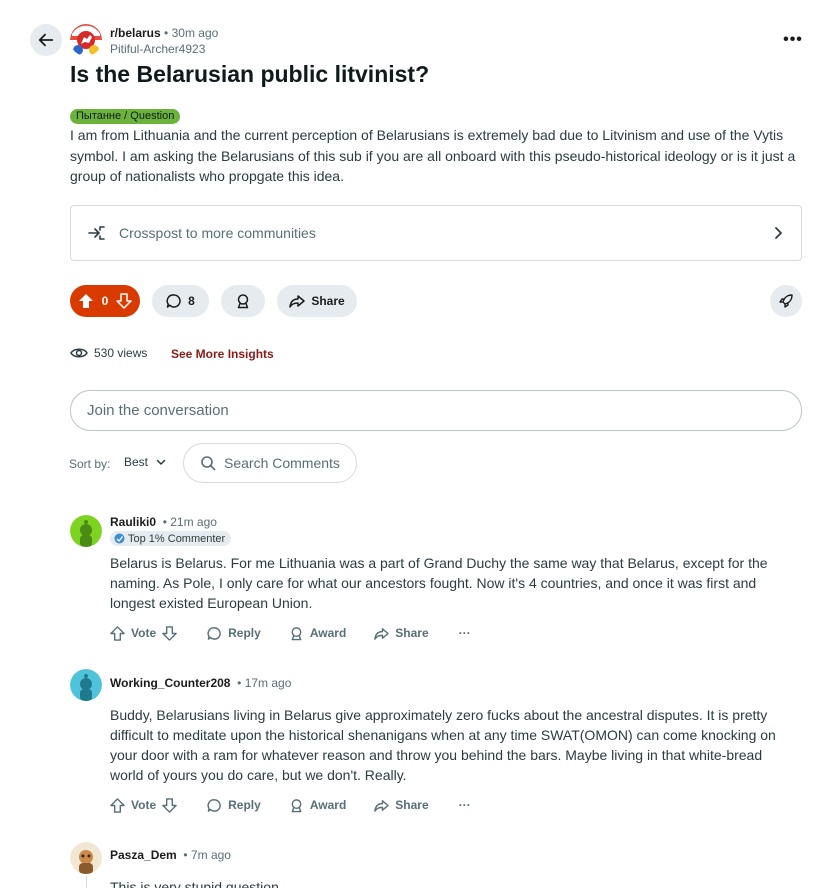  Describe the element at coordinates (161, 462) in the screenshot. I see `chevron-down-icon` at that location.